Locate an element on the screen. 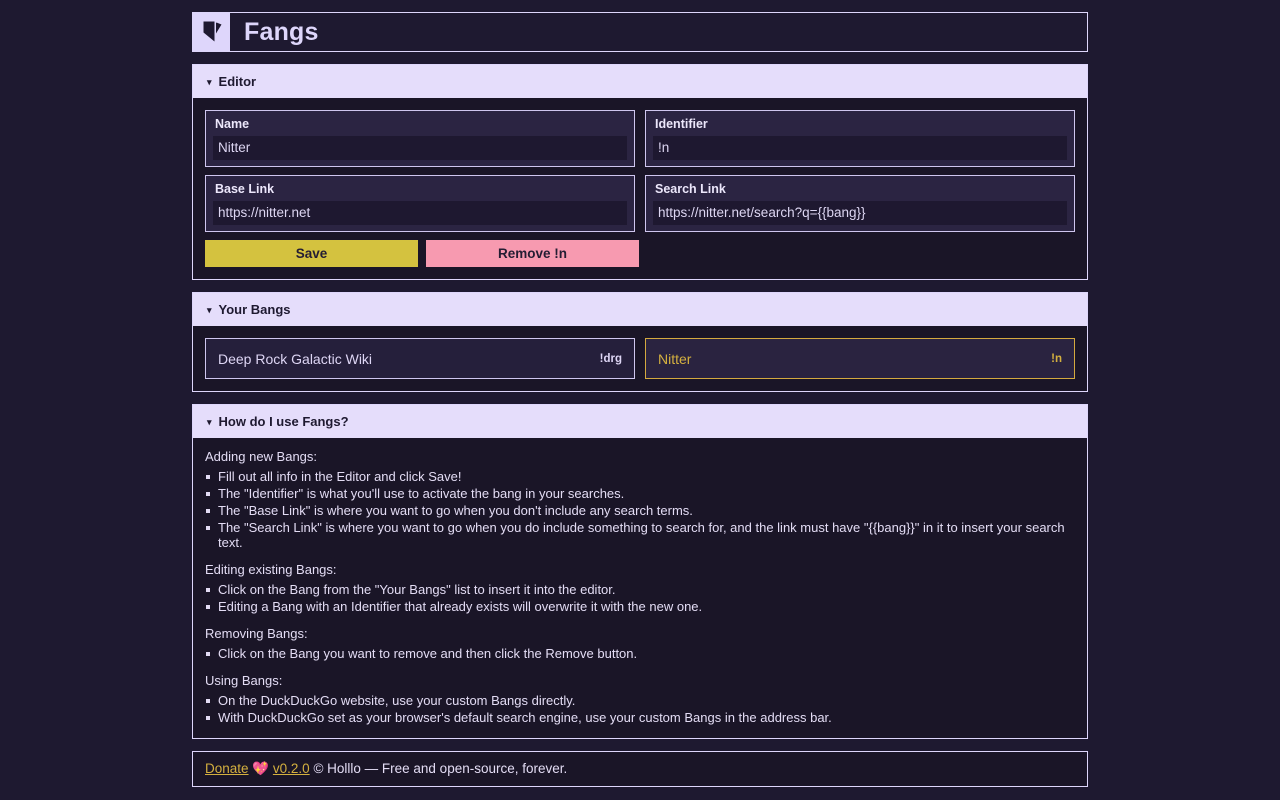 The width and height of the screenshot is (1280, 800). donate-link: Donate is located at coordinates (227, 768).